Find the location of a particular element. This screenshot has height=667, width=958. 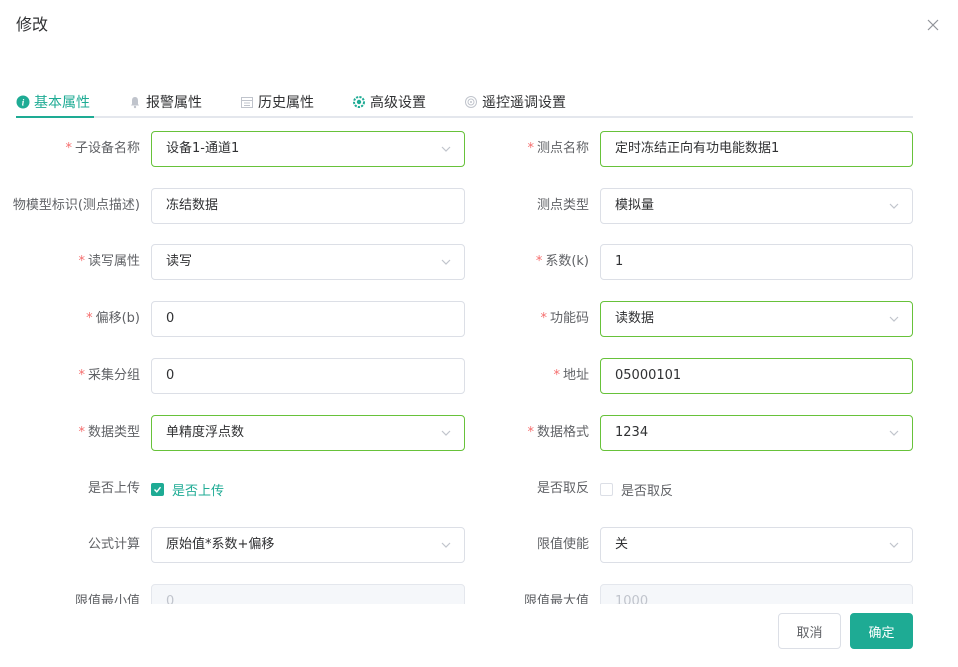

rw-attr-select: 读写 is located at coordinates (308, 262).